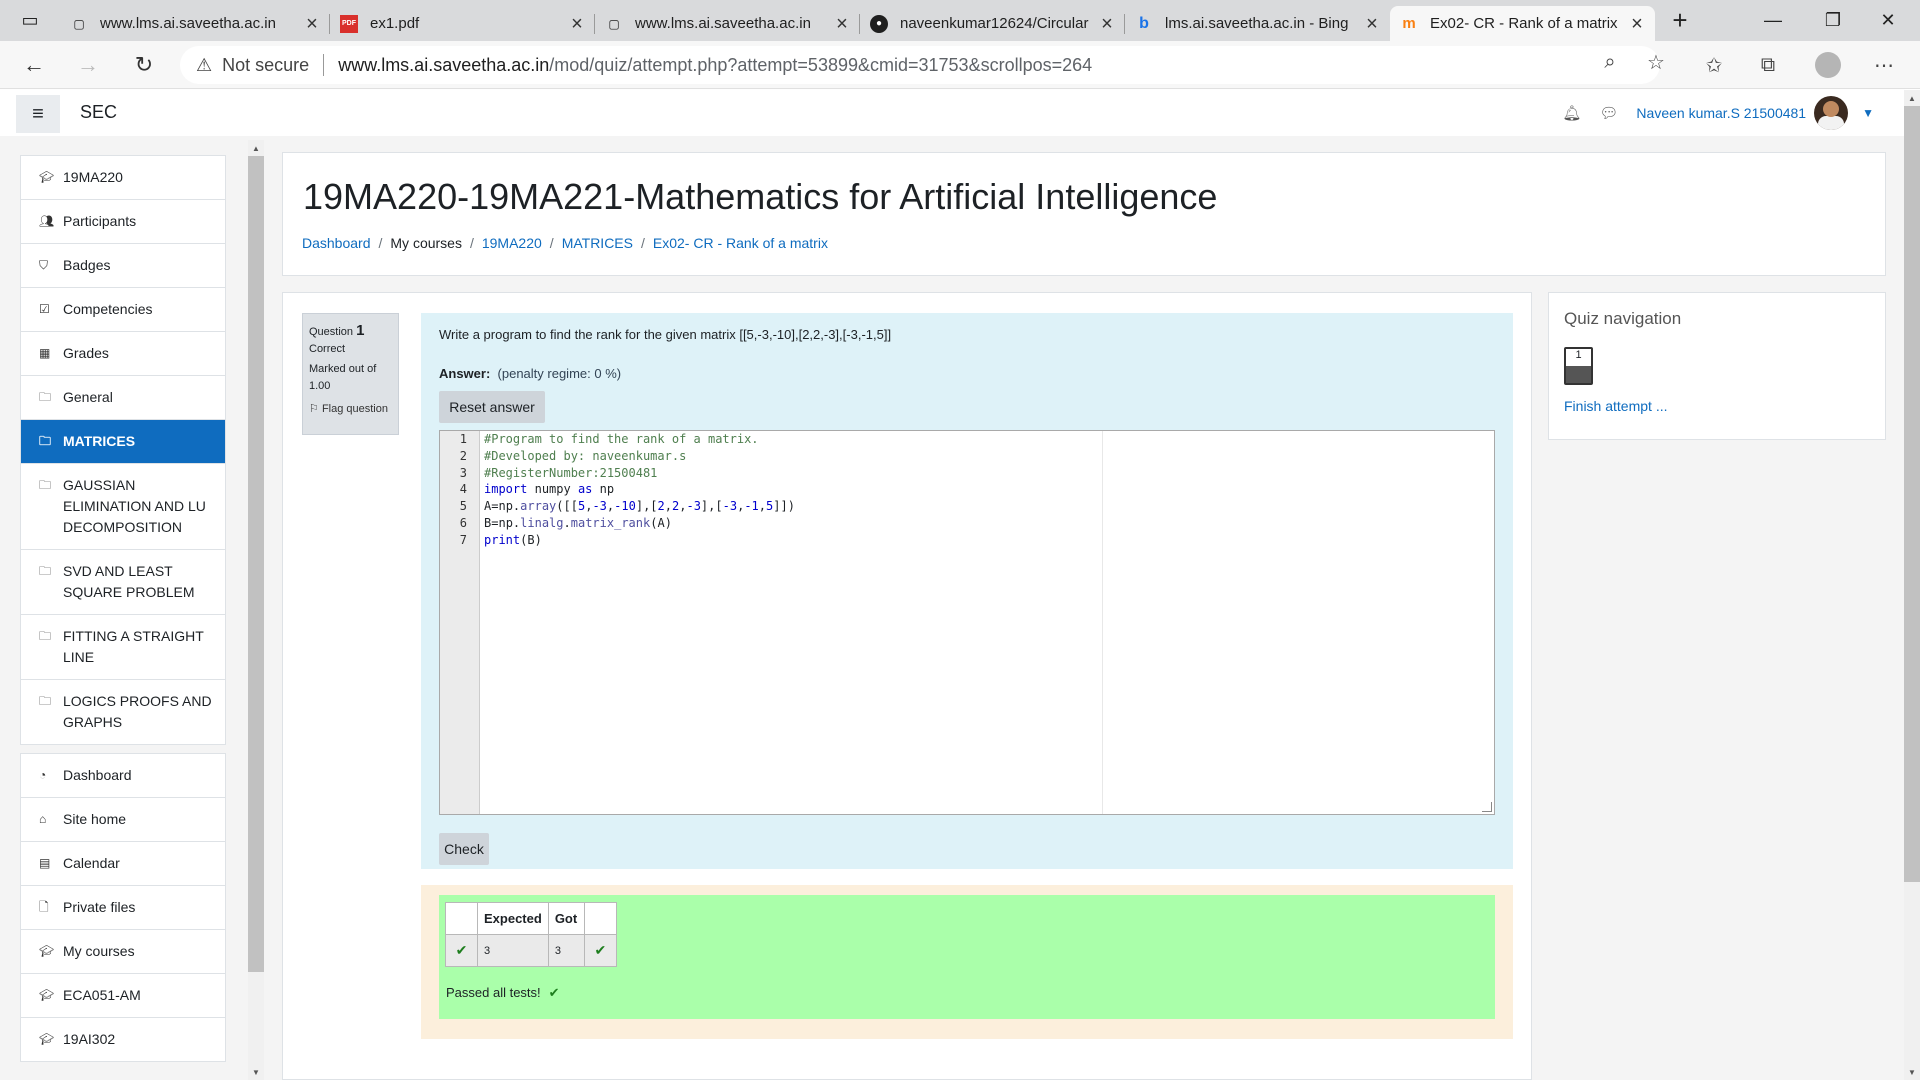 The height and width of the screenshot is (1080, 1920). What do you see at coordinates (1487, 807) in the screenshot?
I see `resize-handle-icon` at bounding box center [1487, 807].